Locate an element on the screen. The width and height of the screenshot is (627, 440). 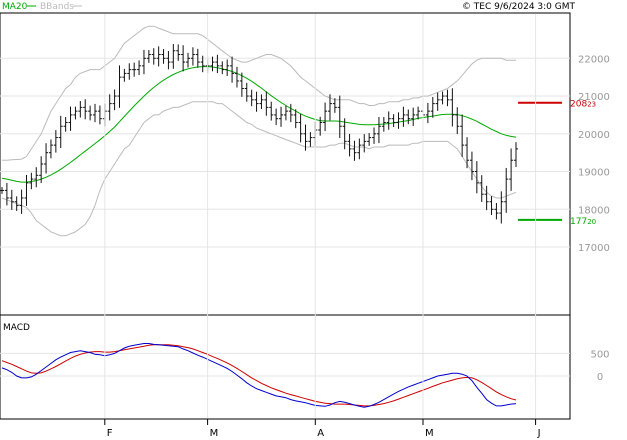
month-label: A is located at coordinates (320, 433).